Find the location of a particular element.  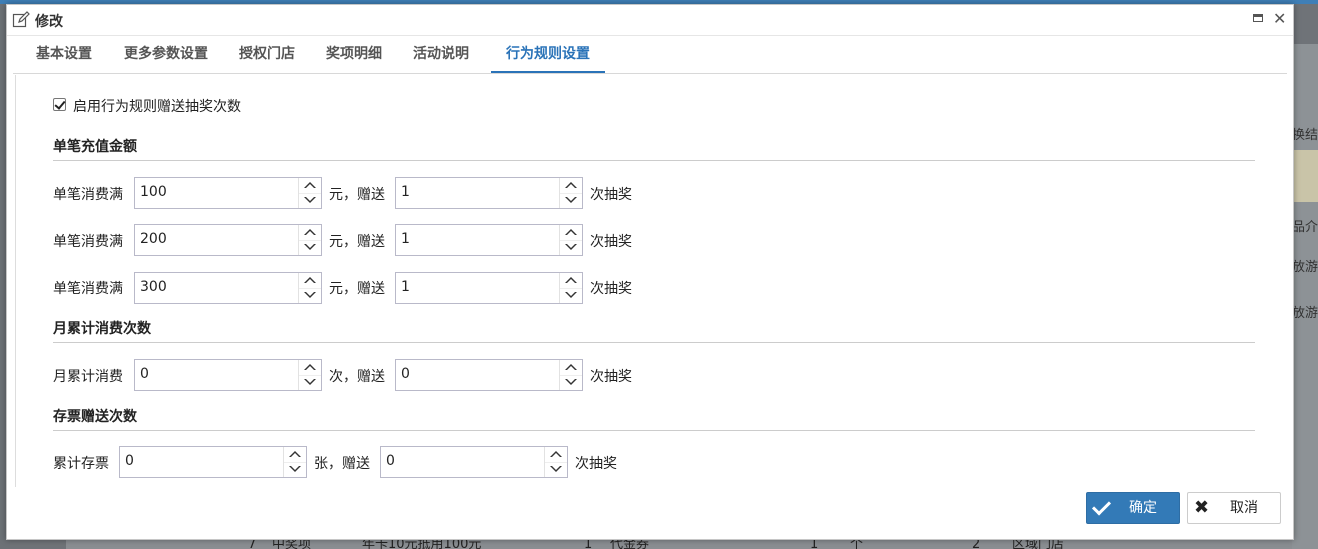

cancel-button: ✖ 取消 is located at coordinates (1234, 508).